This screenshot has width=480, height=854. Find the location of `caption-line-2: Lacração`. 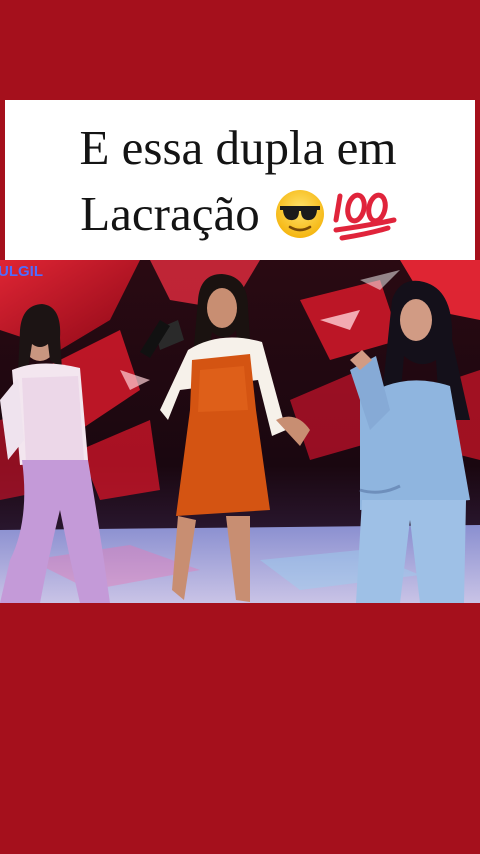

caption-line-2: Lacração is located at coordinates (240, 214).